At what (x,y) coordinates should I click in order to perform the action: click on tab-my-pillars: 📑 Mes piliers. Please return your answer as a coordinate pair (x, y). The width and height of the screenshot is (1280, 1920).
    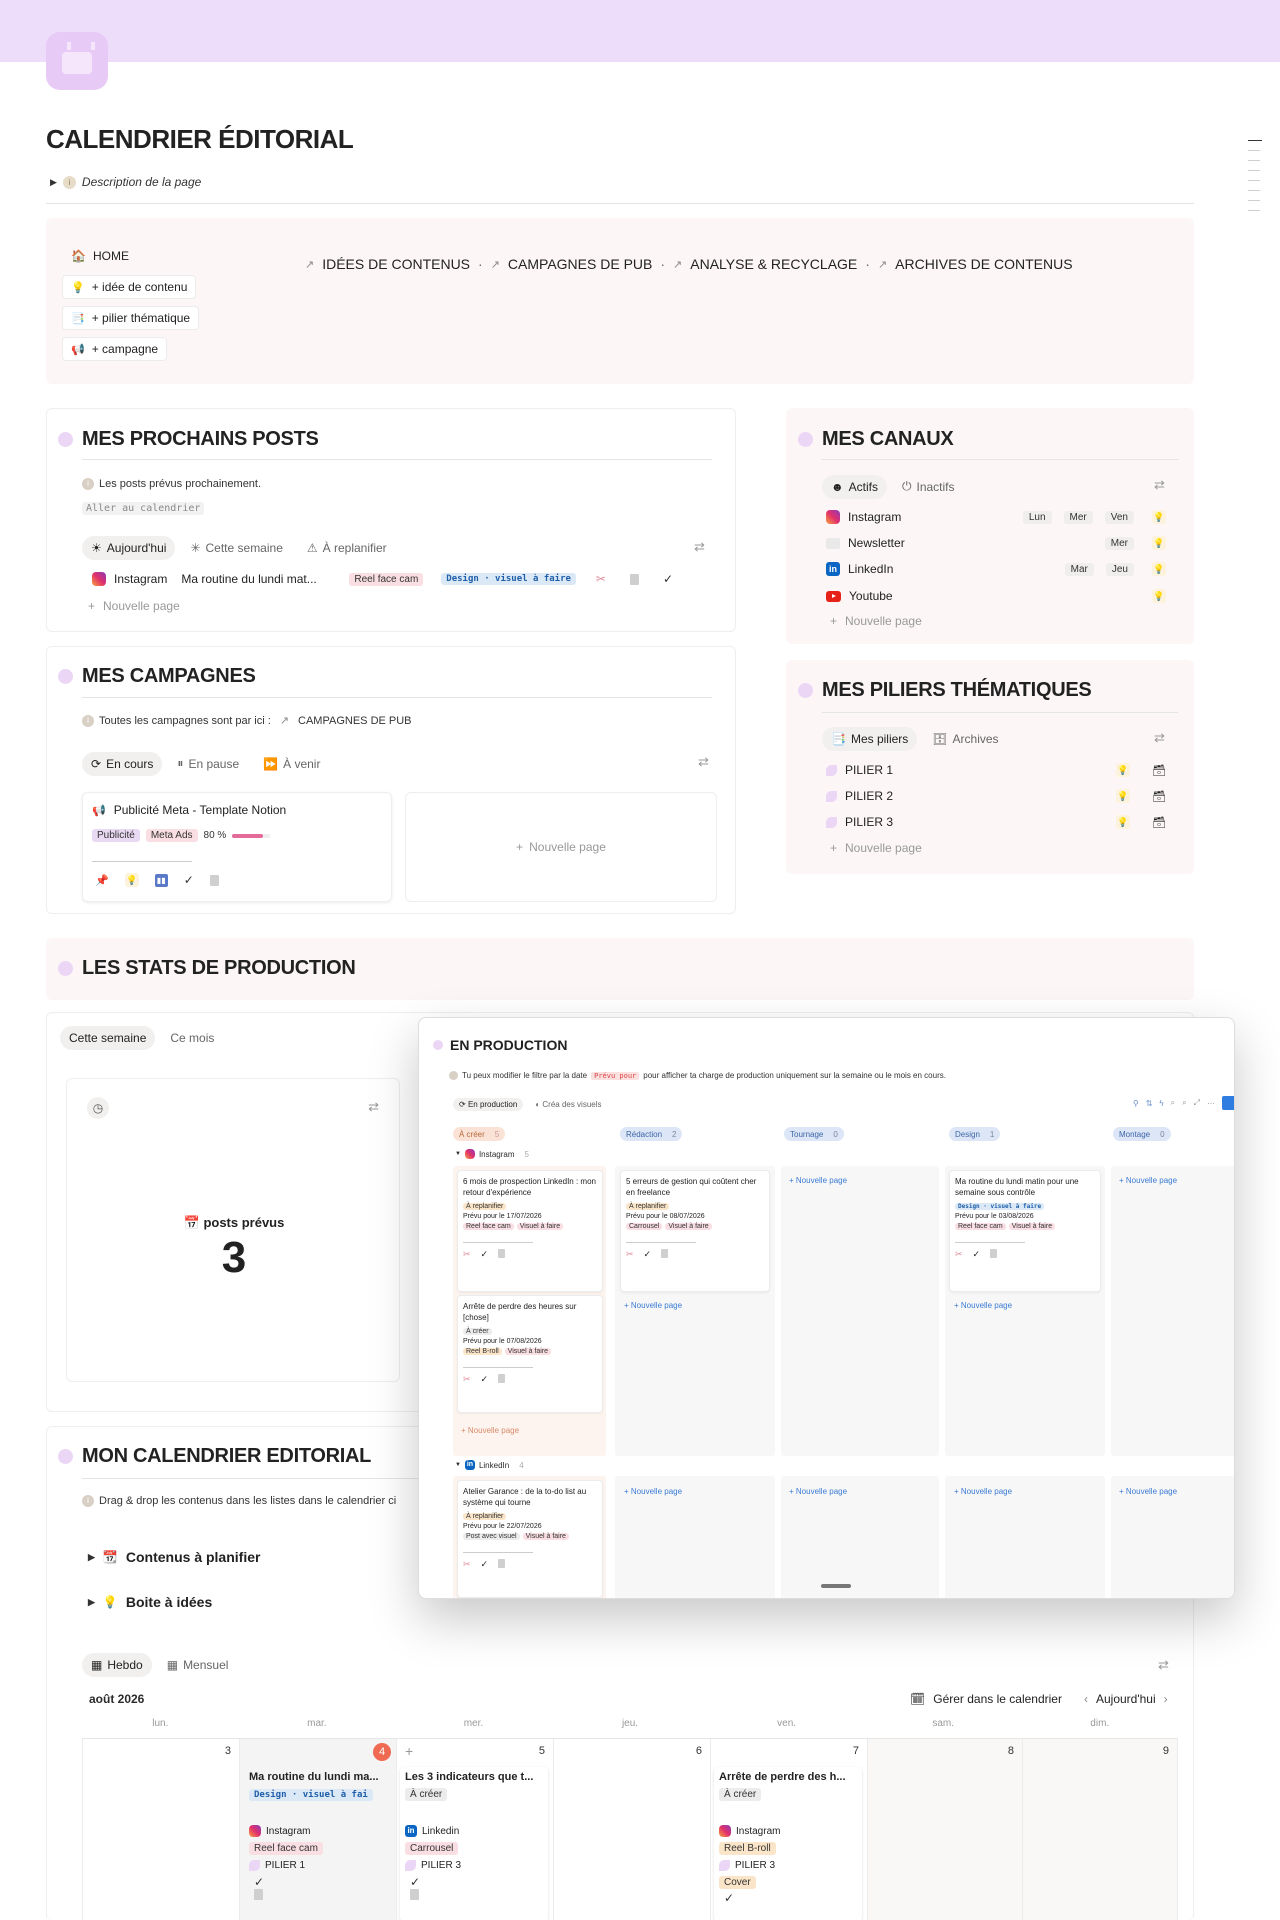
    Looking at the image, I should click on (870, 739).